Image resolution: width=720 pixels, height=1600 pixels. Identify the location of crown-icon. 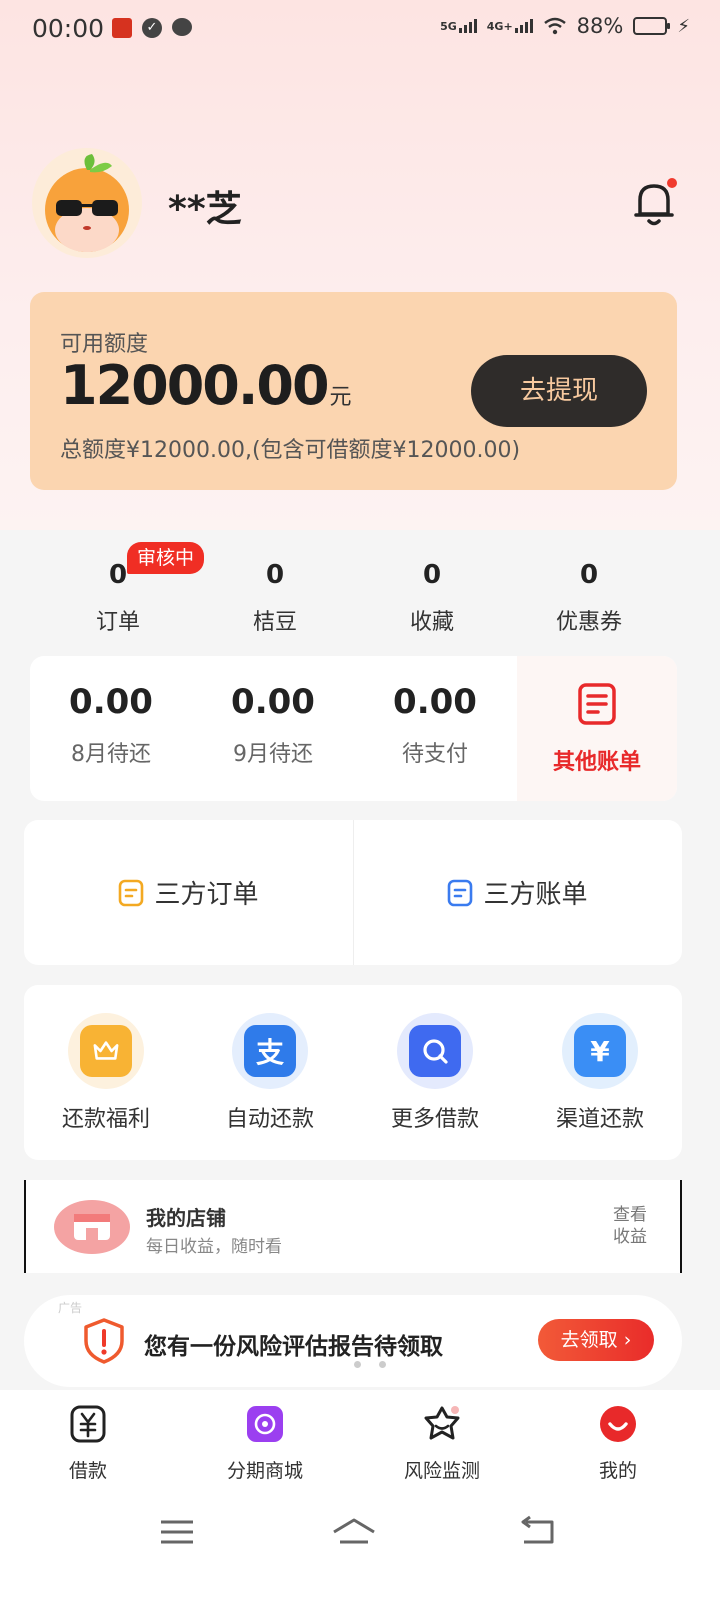
(106, 1051).